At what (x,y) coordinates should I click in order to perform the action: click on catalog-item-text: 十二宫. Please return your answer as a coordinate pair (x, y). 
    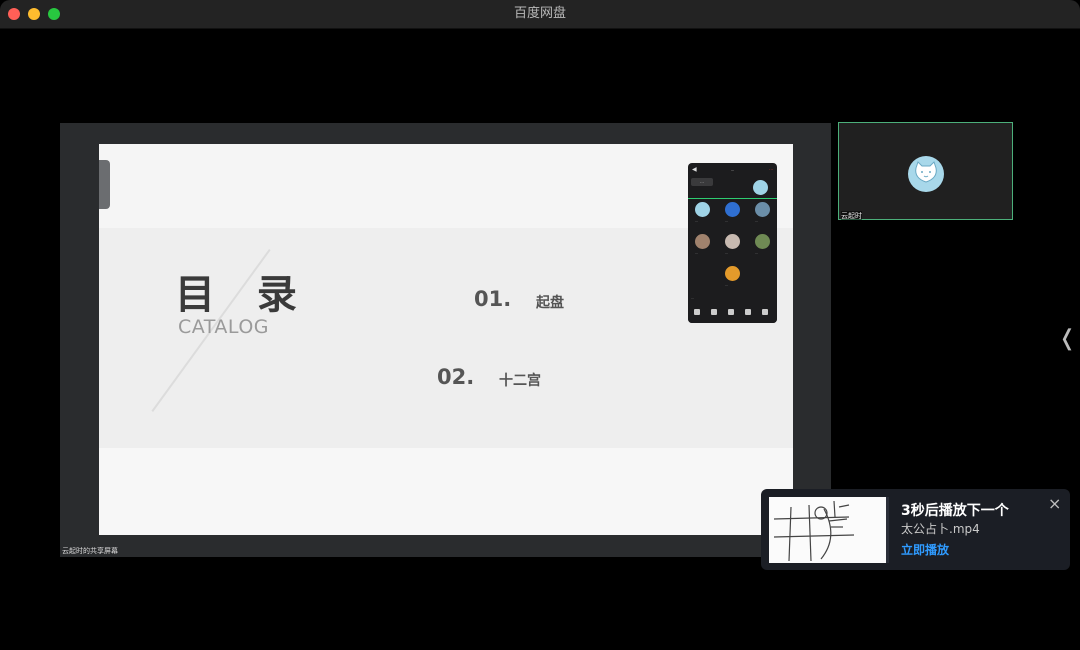
    Looking at the image, I should click on (520, 381).